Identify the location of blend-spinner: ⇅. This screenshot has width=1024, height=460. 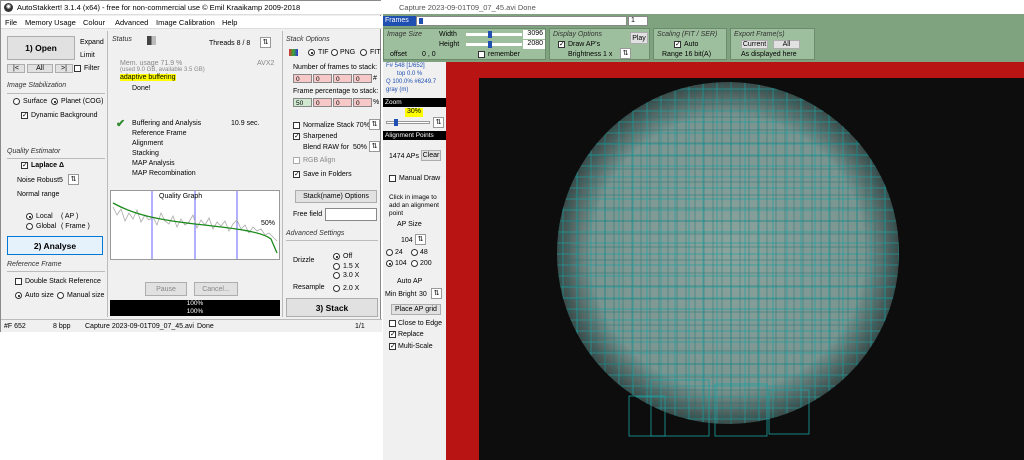
(374, 146).